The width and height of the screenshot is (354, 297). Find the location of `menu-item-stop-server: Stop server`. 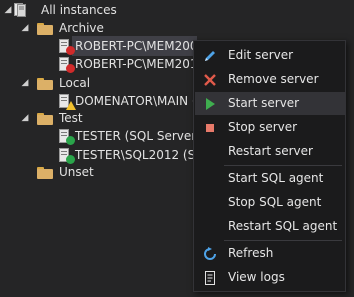

menu-item-stop-server: Stop server is located at coordinates (270, 127).